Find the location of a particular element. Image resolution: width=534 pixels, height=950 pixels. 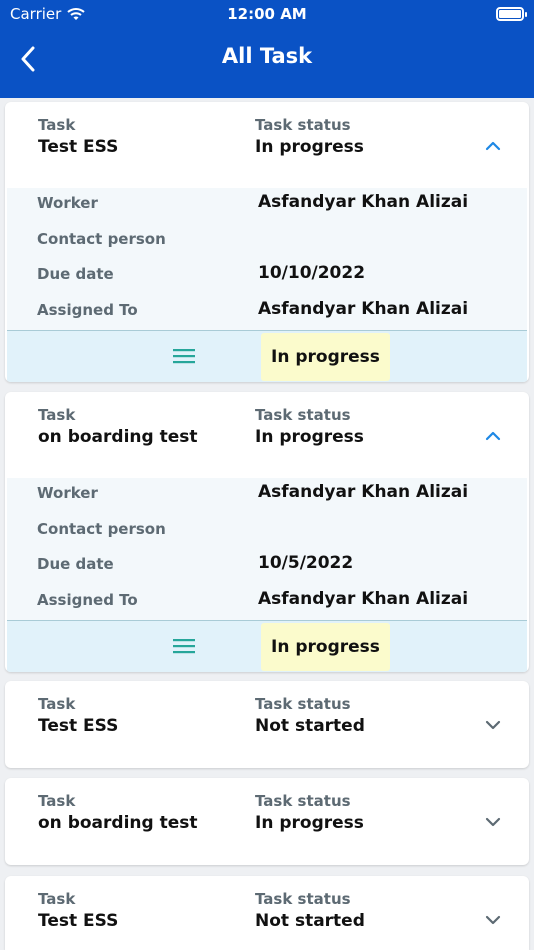

status-time: 12:00 AM is located at coordinates (267, 14).